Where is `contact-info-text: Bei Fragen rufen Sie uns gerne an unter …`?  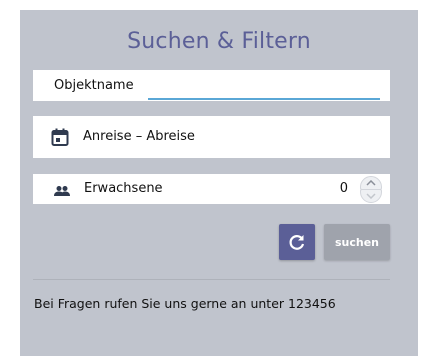
contact-info-text: Bei Fragen rufen Sie uns gerne an unter … is located at coordinates (185, 303).